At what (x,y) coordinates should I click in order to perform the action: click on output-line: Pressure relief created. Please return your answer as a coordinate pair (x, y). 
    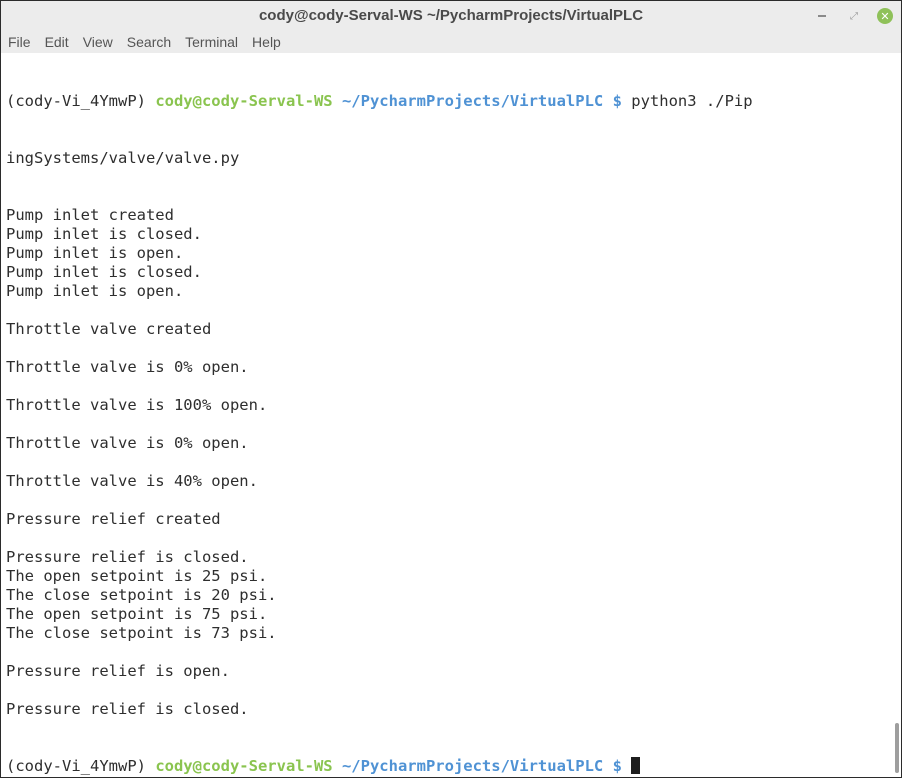
    Looking at the image, I should click on (113, 519).